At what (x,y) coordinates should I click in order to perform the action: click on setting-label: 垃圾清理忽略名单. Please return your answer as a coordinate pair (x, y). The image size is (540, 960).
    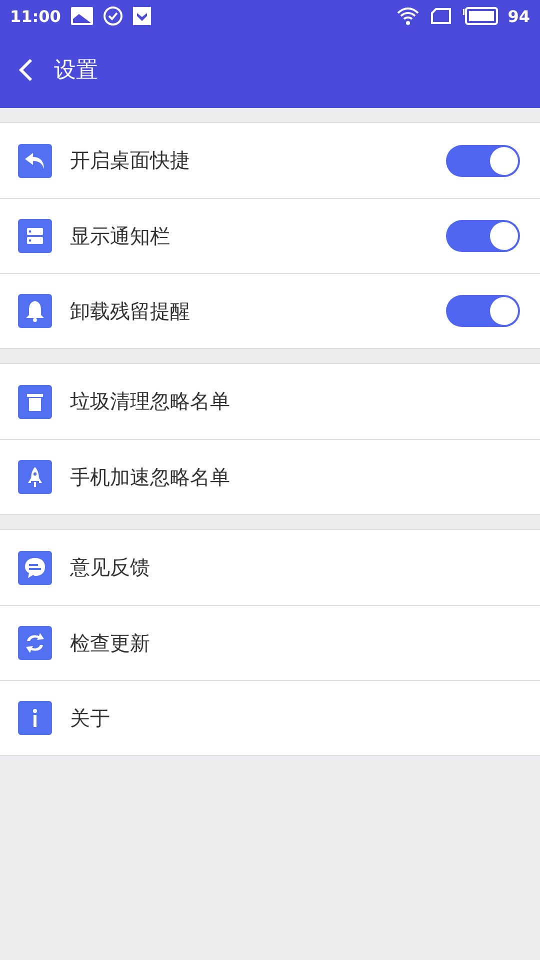
    Looking at the image, I should click on (295, 401).